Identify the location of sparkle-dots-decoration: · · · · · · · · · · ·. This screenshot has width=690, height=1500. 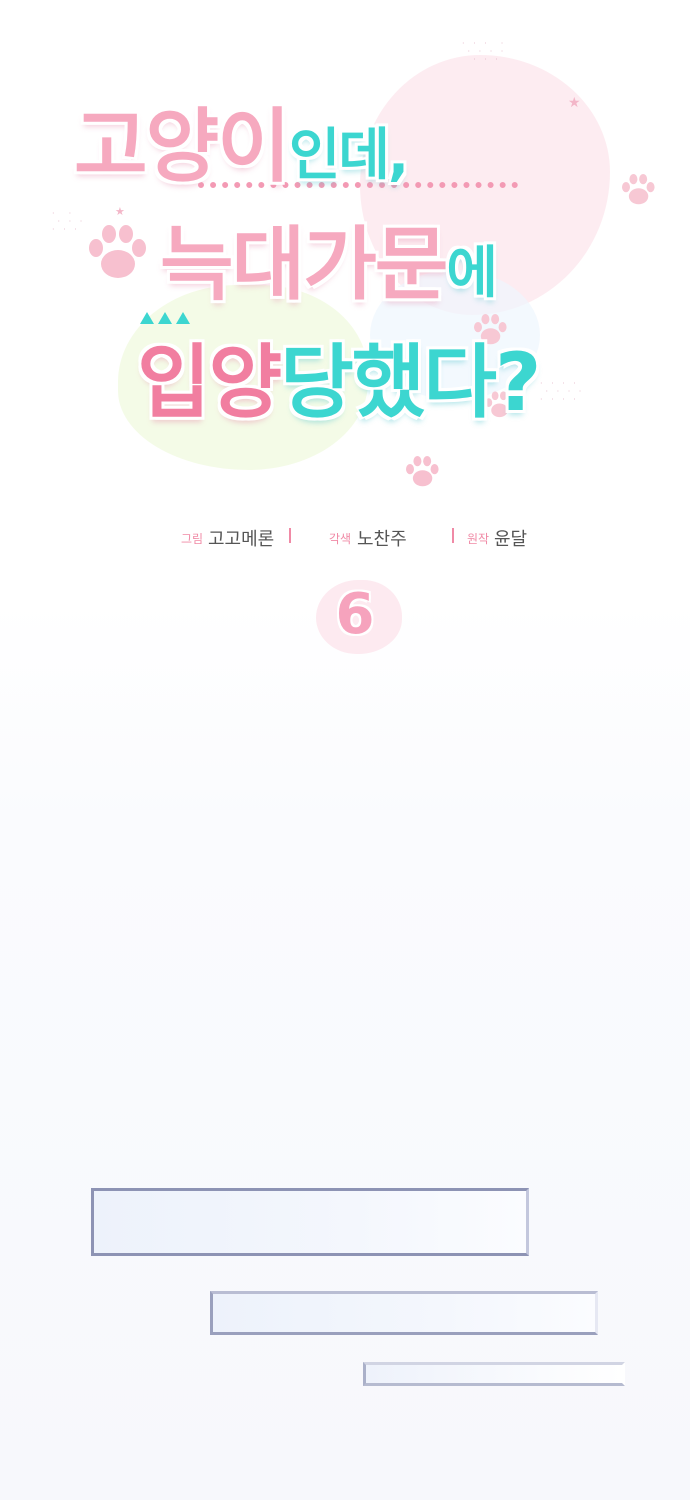
(484, 51).